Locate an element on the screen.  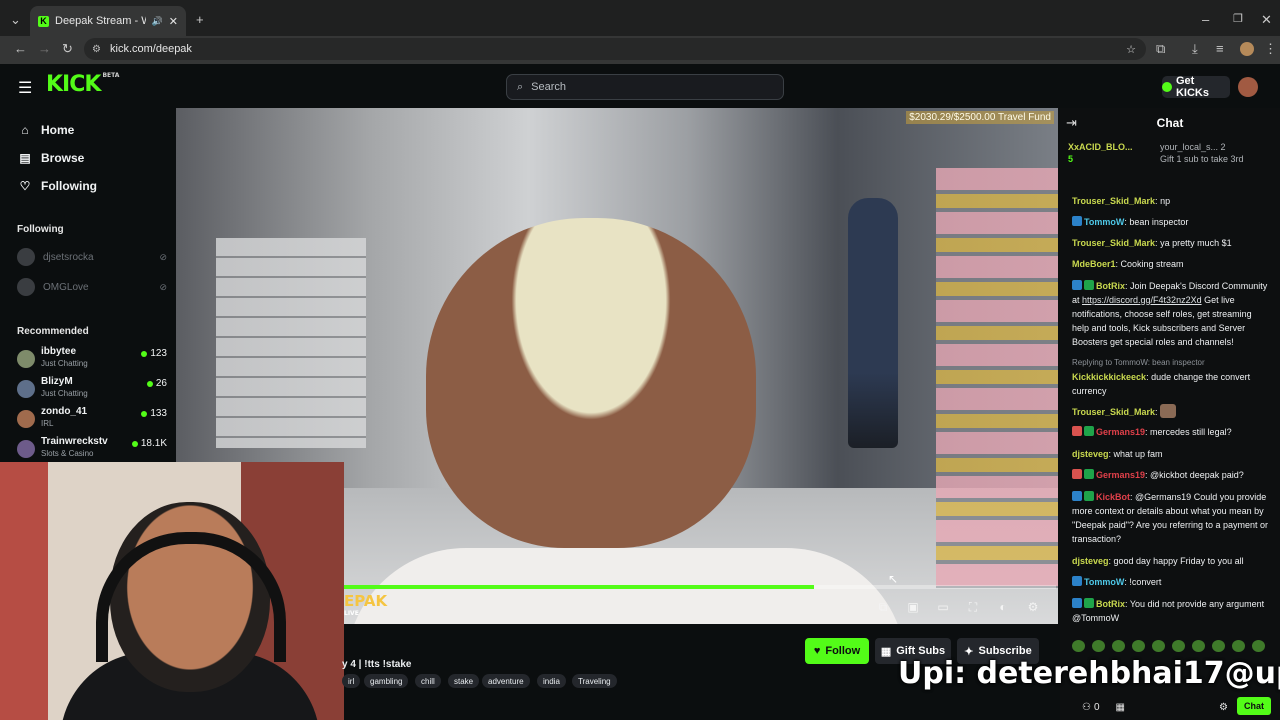
recommended-channel: Trainwreckstv Slots & Casino 18.1K is located at coordinates (92, 450).